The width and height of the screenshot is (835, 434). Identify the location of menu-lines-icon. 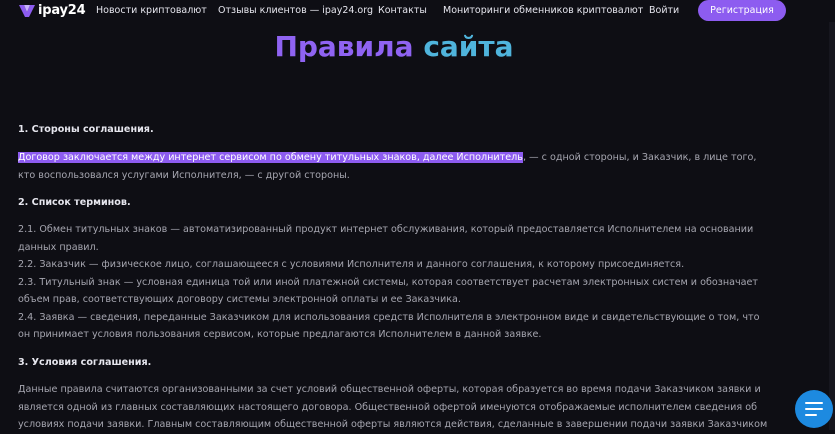
(814, 409).